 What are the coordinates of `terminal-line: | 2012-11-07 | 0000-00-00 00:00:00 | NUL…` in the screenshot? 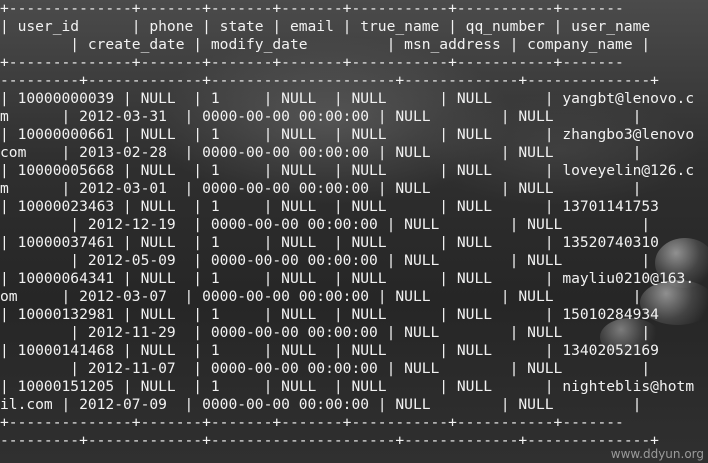 It's located at (325, 368).